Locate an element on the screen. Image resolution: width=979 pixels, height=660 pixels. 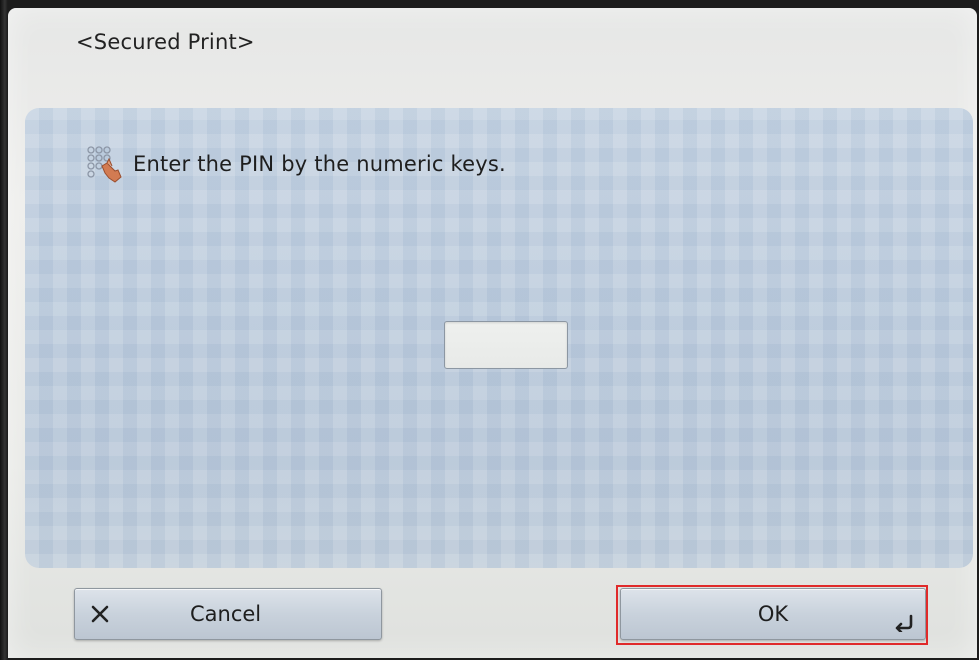
cancel-button: Cancel is located at coordinates (228, 614).